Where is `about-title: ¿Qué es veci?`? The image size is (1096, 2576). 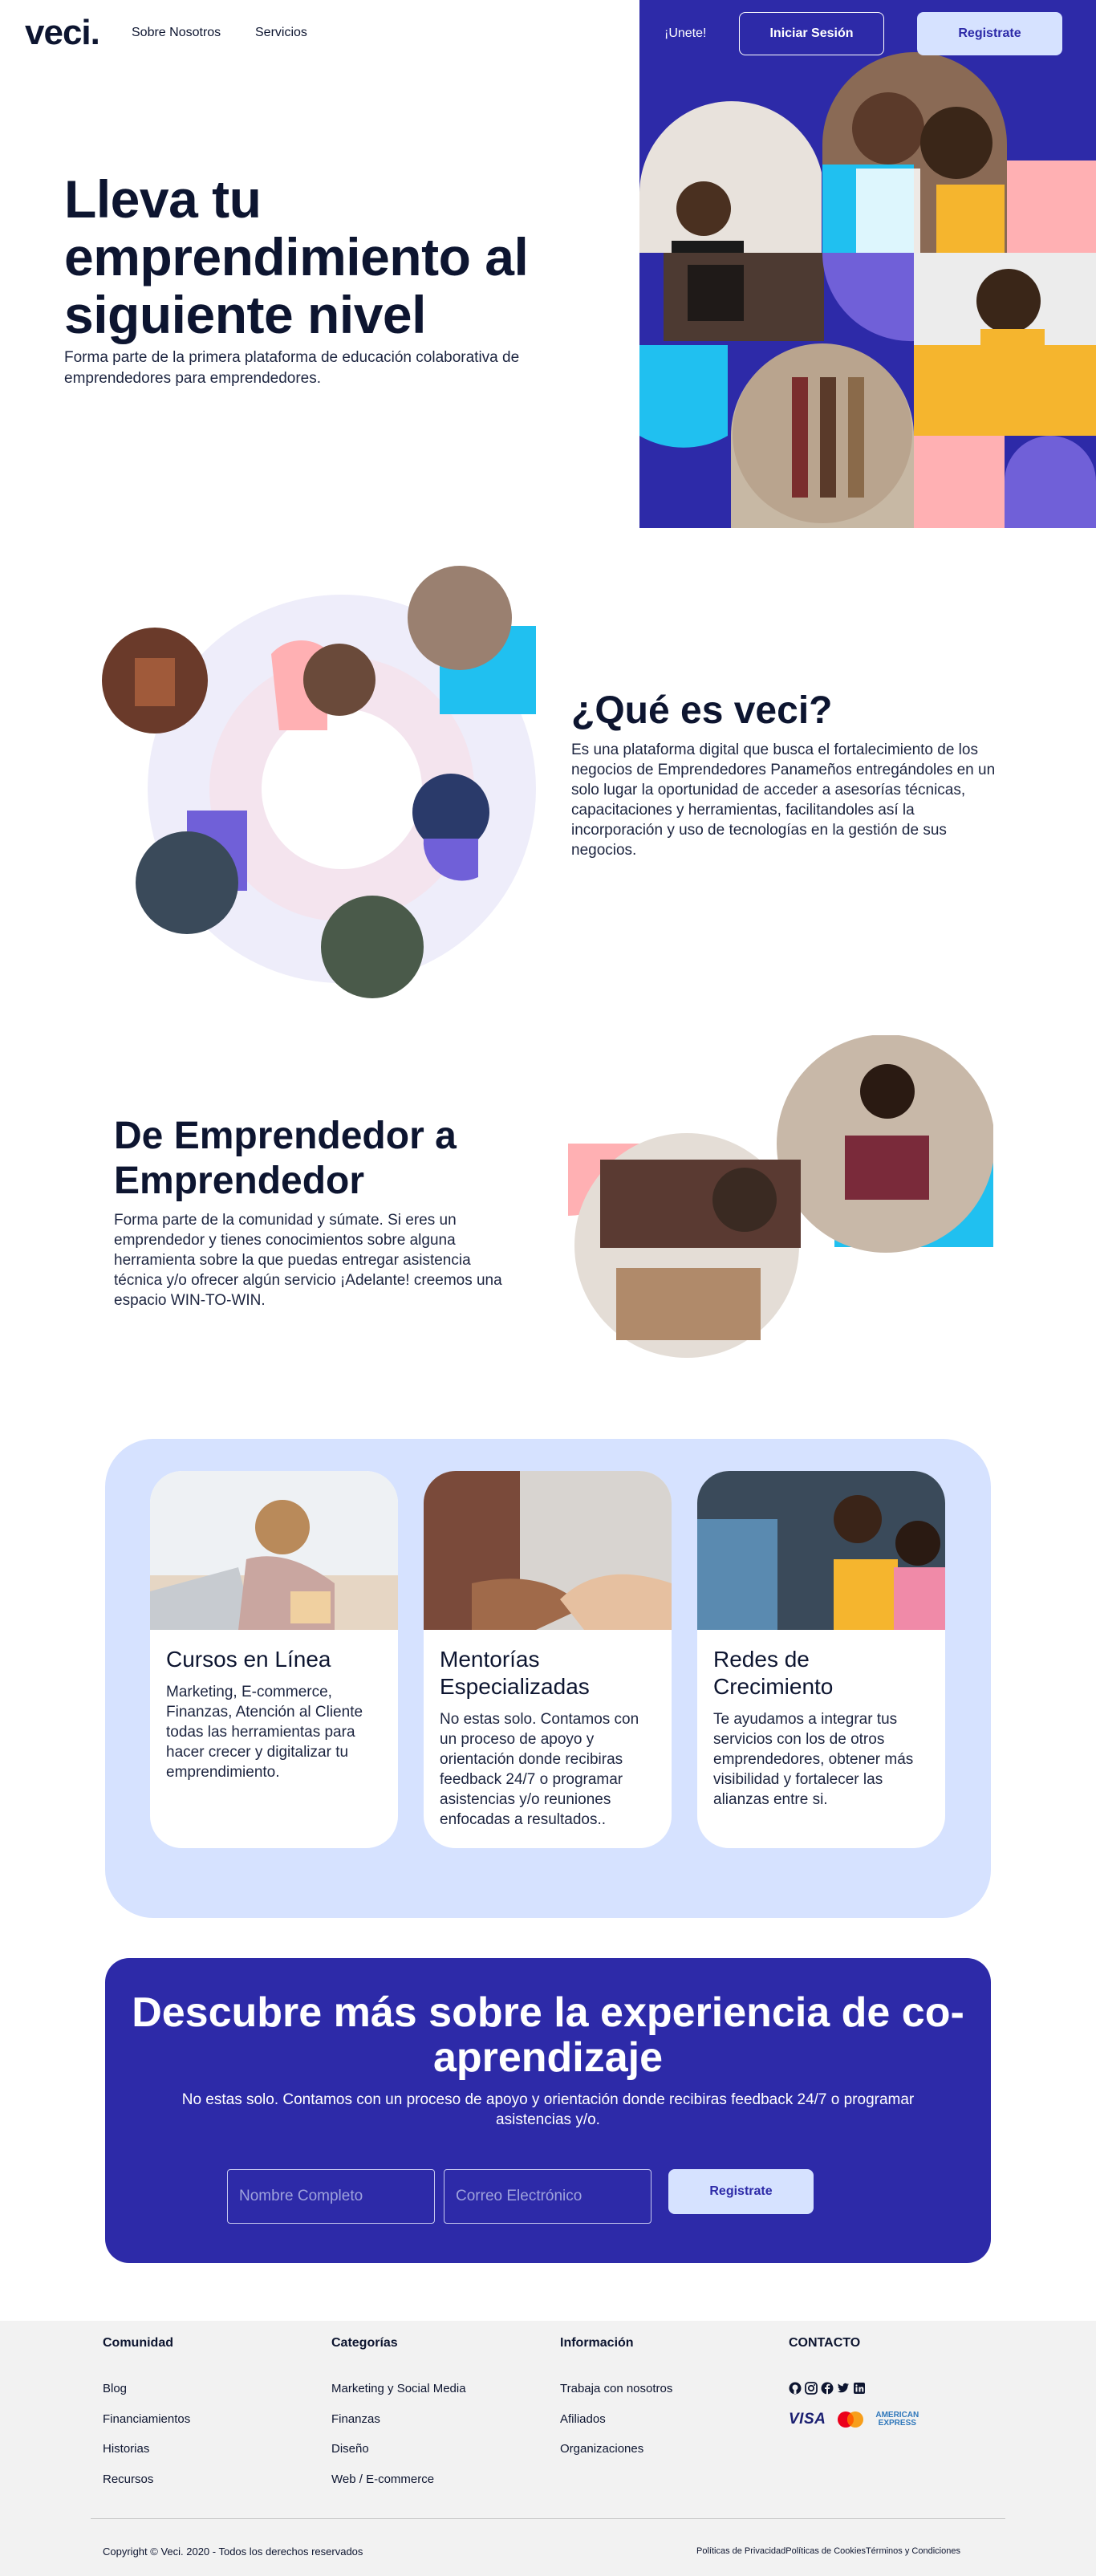
about-title: ¿Qué es veci? is located at coordinates (702, 710).